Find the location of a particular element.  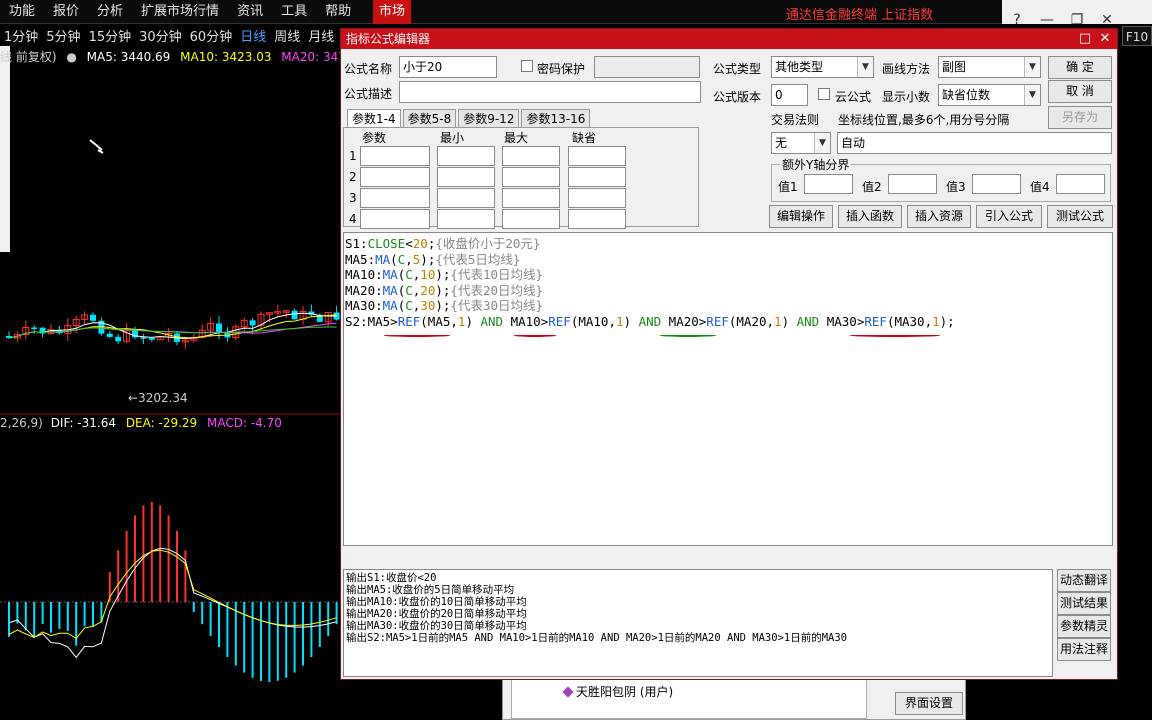

tab-params-9-12: 参数9-12 is located at coordinates (489, 118).